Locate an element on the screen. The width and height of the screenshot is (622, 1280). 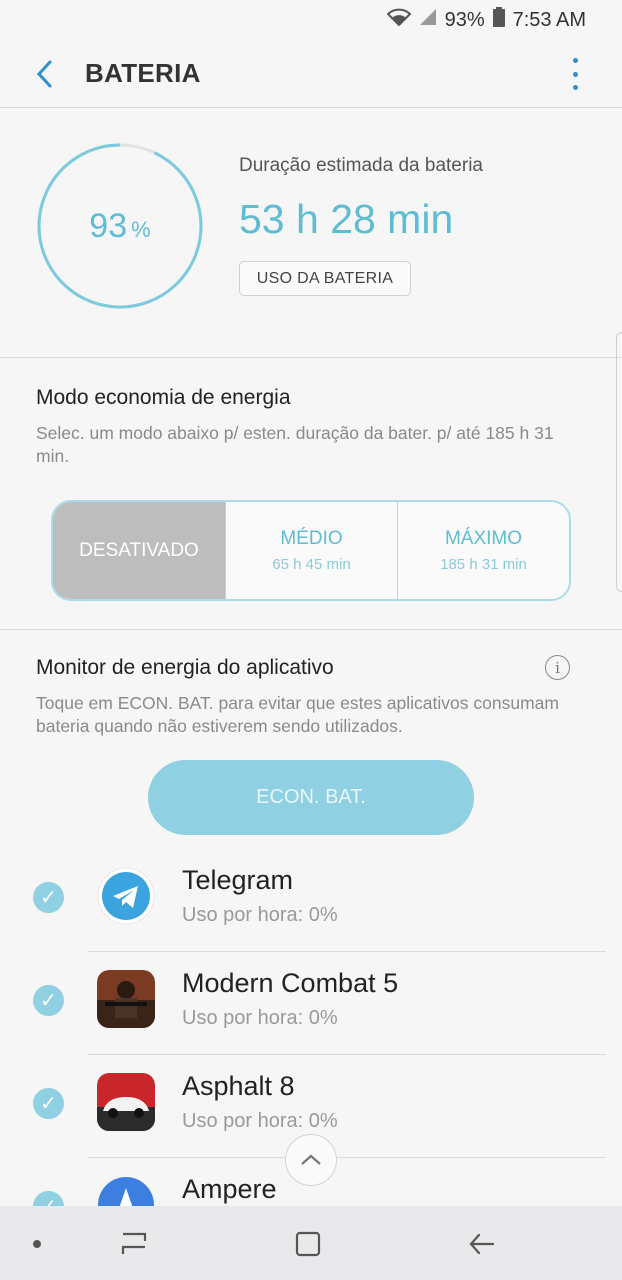
back-button is located at coordinates (44, 74).